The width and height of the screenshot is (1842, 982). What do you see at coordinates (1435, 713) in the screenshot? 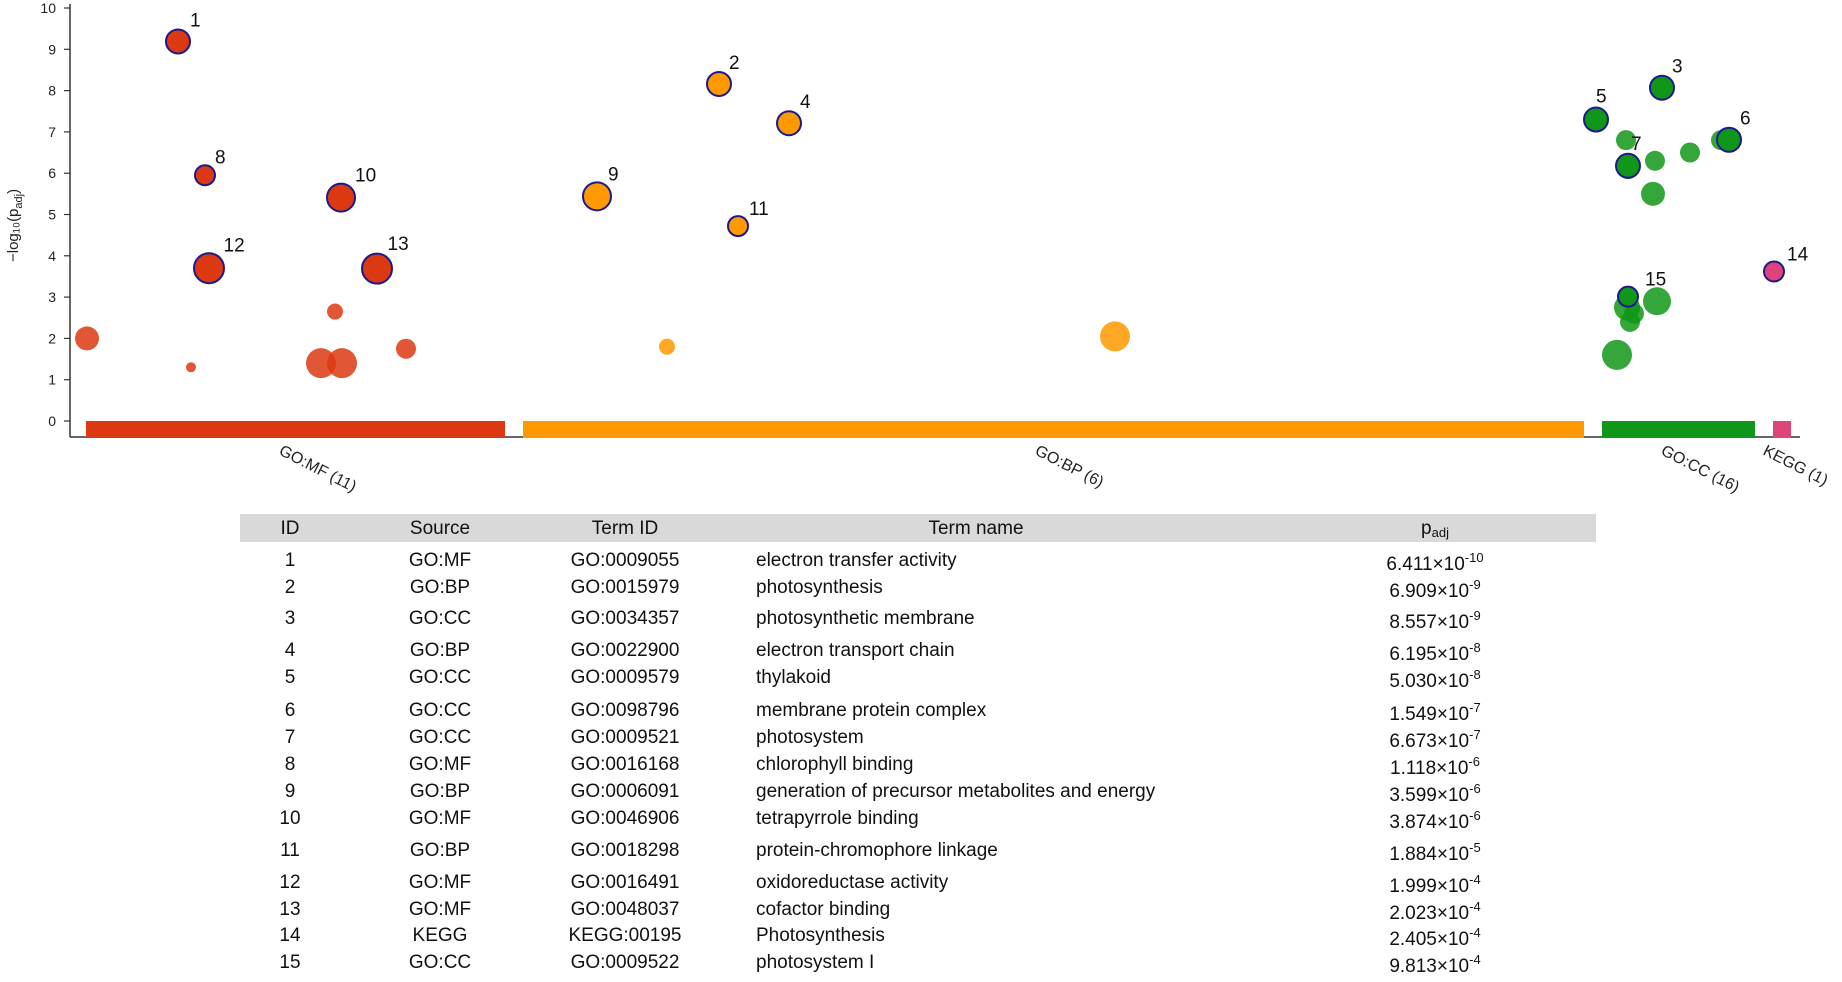
I see `cell-p-adj: 1.549×10-7` at bounding box center [1435, 713].